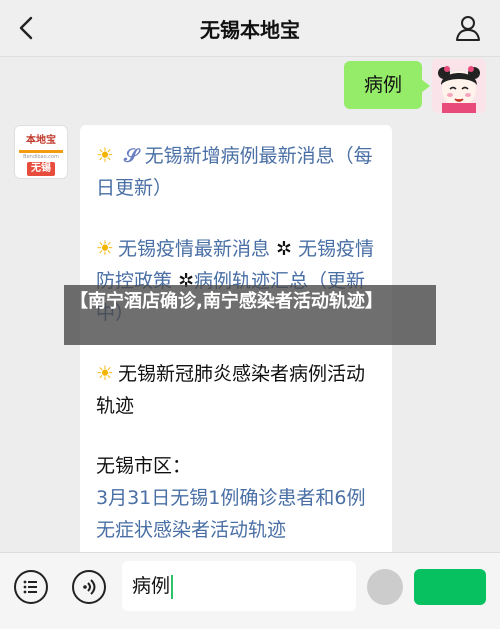  Describe the element at coordinates (194, 249) in the screenshot. I see `news-link-2: 无锡疫情最新消息` at that location.